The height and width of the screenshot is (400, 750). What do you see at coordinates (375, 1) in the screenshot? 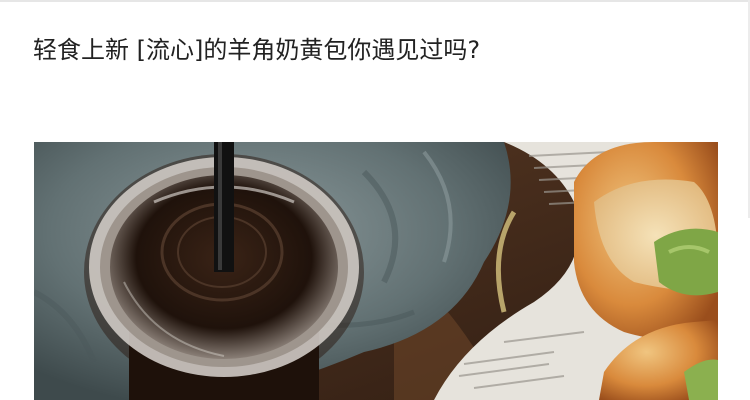
I see `top-divider` at bounding box center [375, 1].